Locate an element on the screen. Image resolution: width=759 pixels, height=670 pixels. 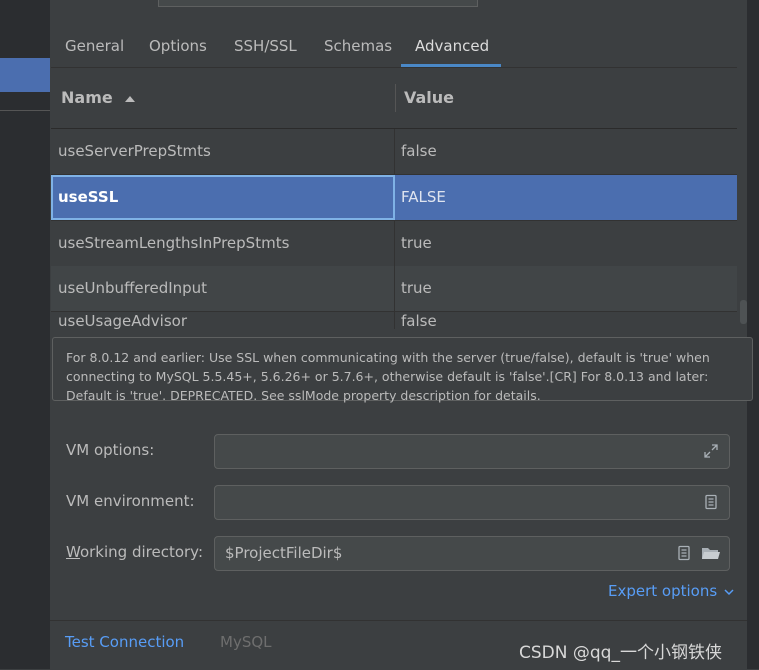
watermark: CSDN @qq_一个小钢铁侠 is located at coordinates (620, 653).